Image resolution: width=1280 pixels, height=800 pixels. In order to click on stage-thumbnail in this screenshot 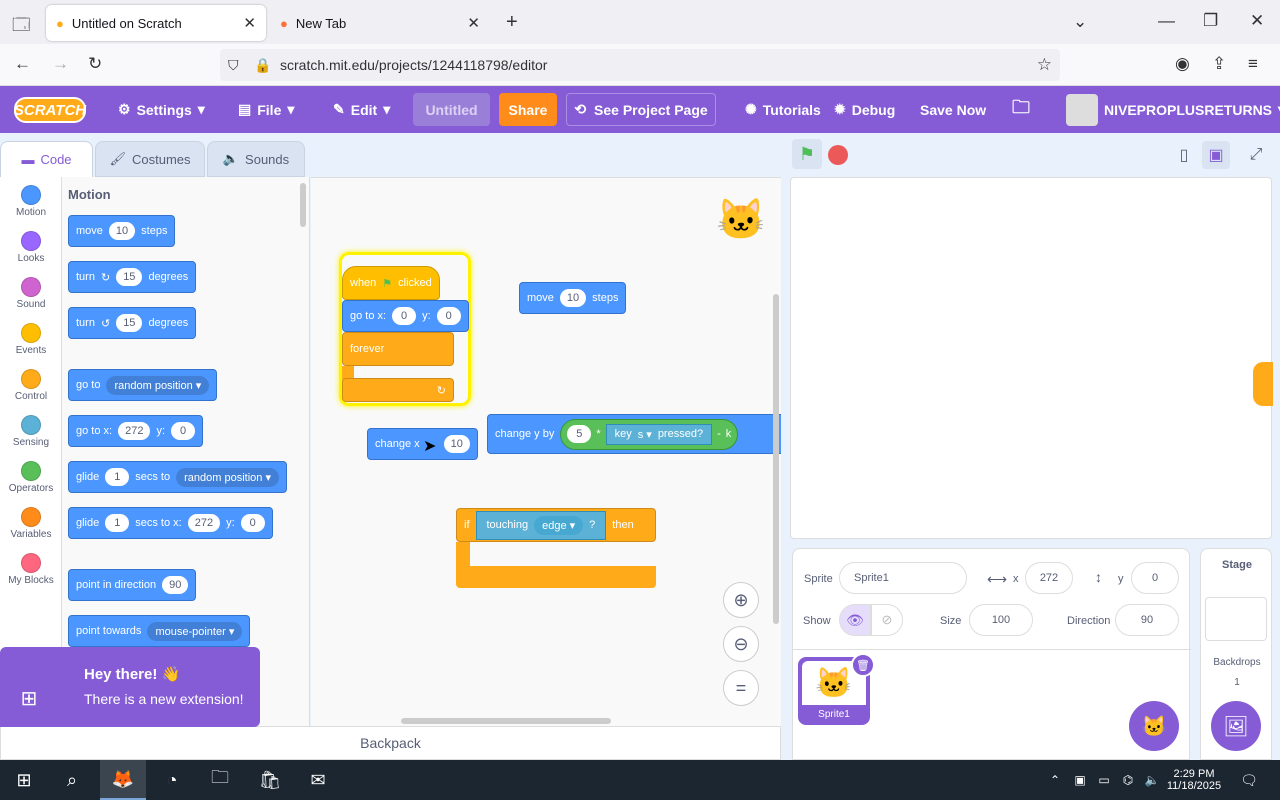, I will do `click(1236, 619)`.